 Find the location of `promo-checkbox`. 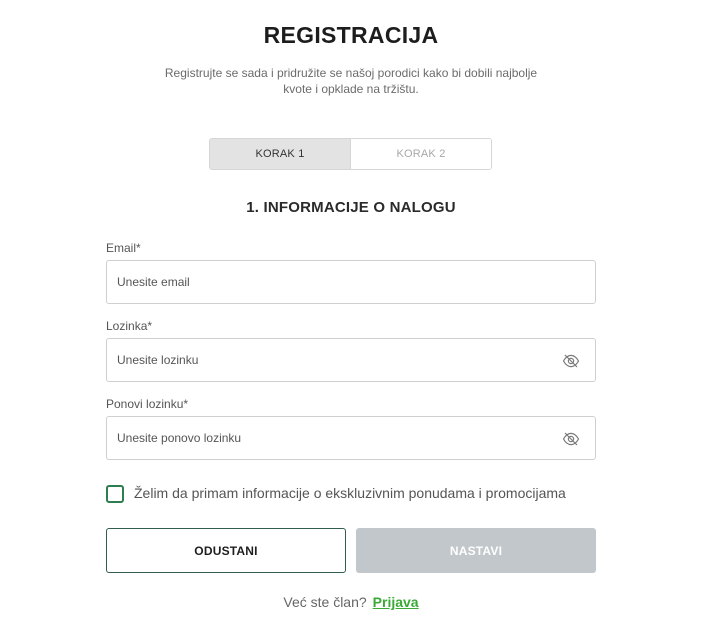

promo-checkbox is located at coordinates (115, 494).